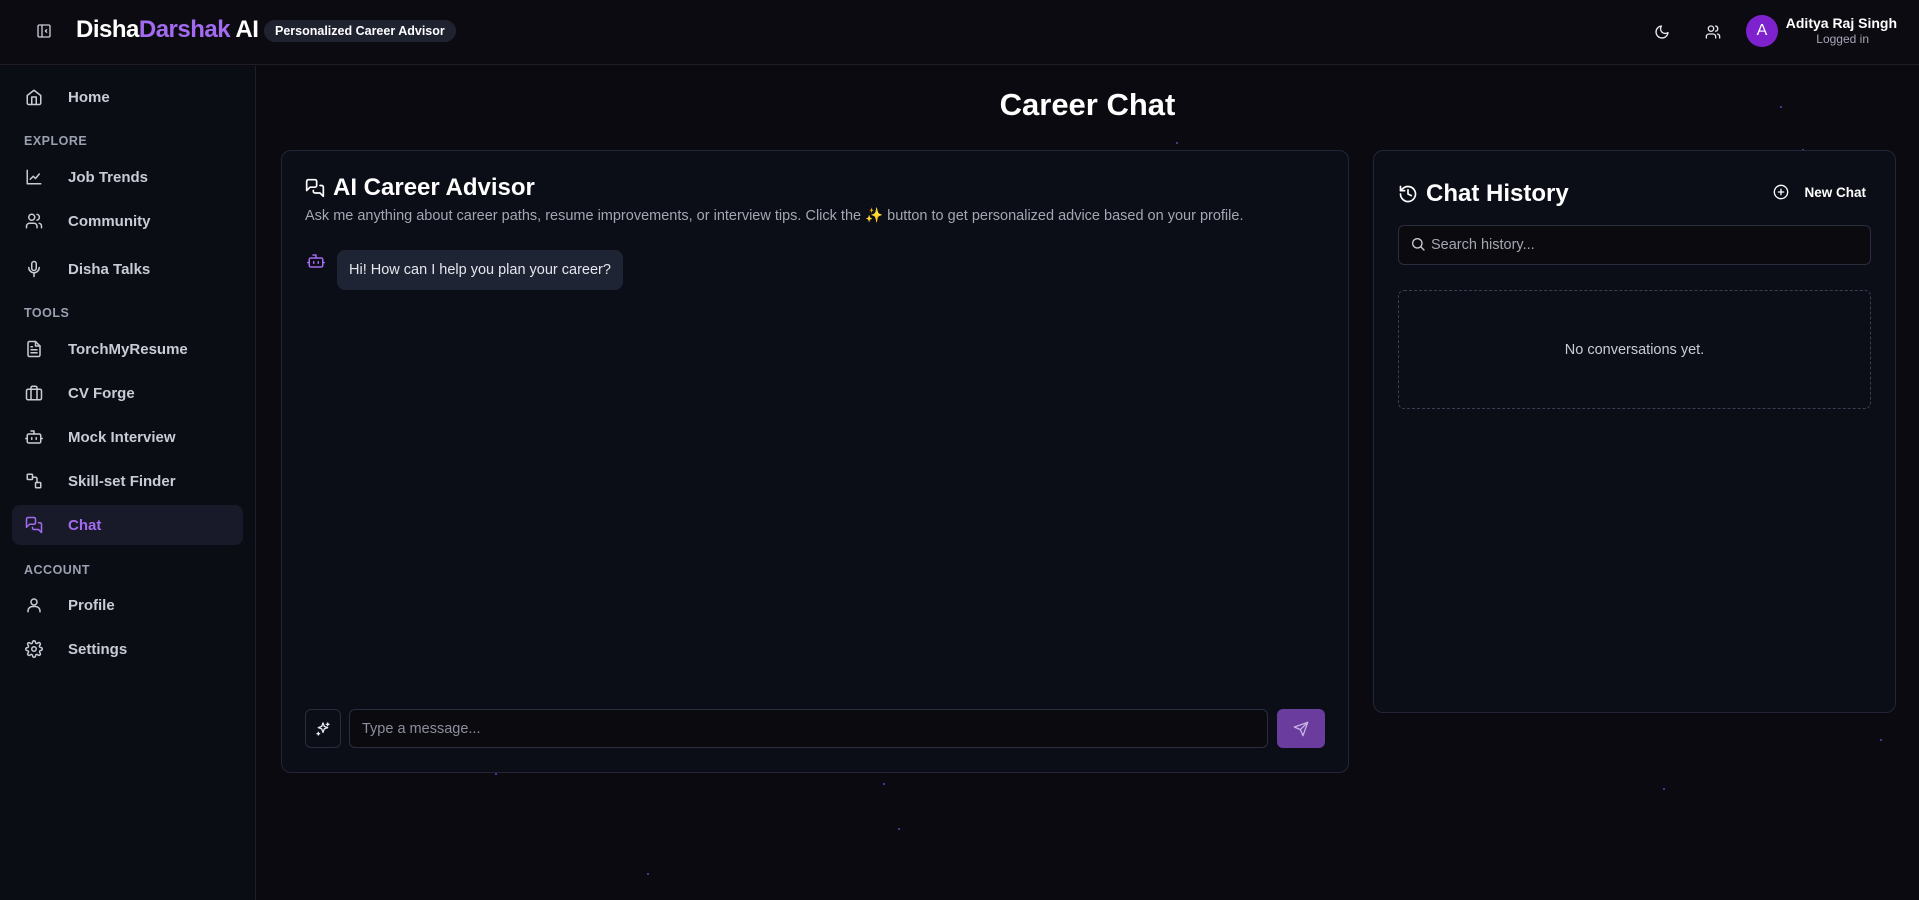 This screenshot has width=1919, height=900. Describe the element at coordinates (34, 177) in the screenshot. I see `trend-icon` at that location.